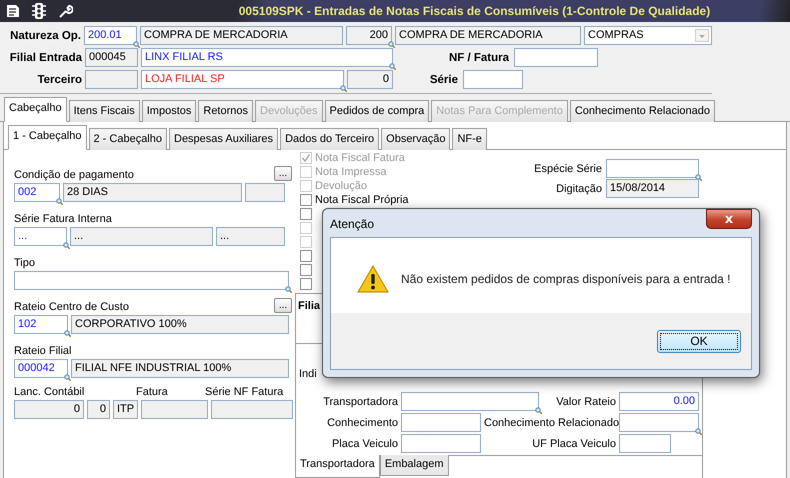  Describe the element at coordinates (475, 11) in the screenshot. I see `window-title: 005109SPK - Entradas de Notas Fiscais de Consumíveis (1-Controle De Qualidade)` at that location.